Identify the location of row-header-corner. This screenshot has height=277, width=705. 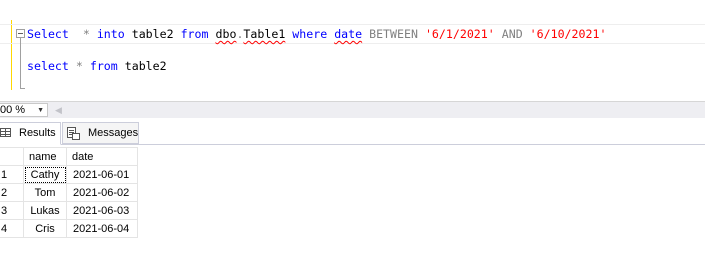
(12, 156).